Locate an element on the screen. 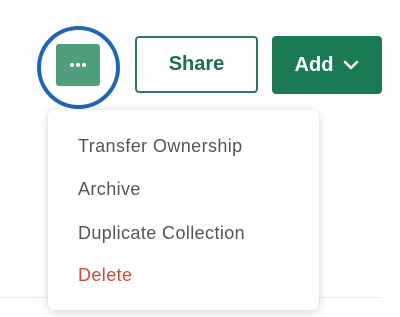 This screenshot has width=400, height=317. more-horizontal-icon is located at coordinates (78, 65).